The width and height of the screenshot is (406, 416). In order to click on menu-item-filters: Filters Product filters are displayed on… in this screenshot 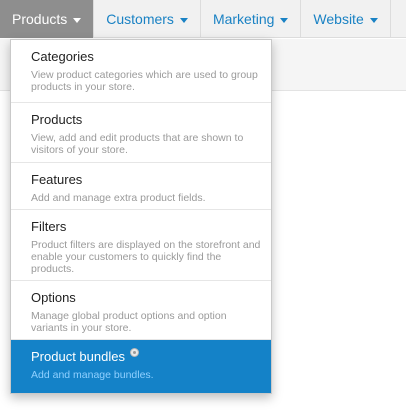, I will do `click(141, 245)`.